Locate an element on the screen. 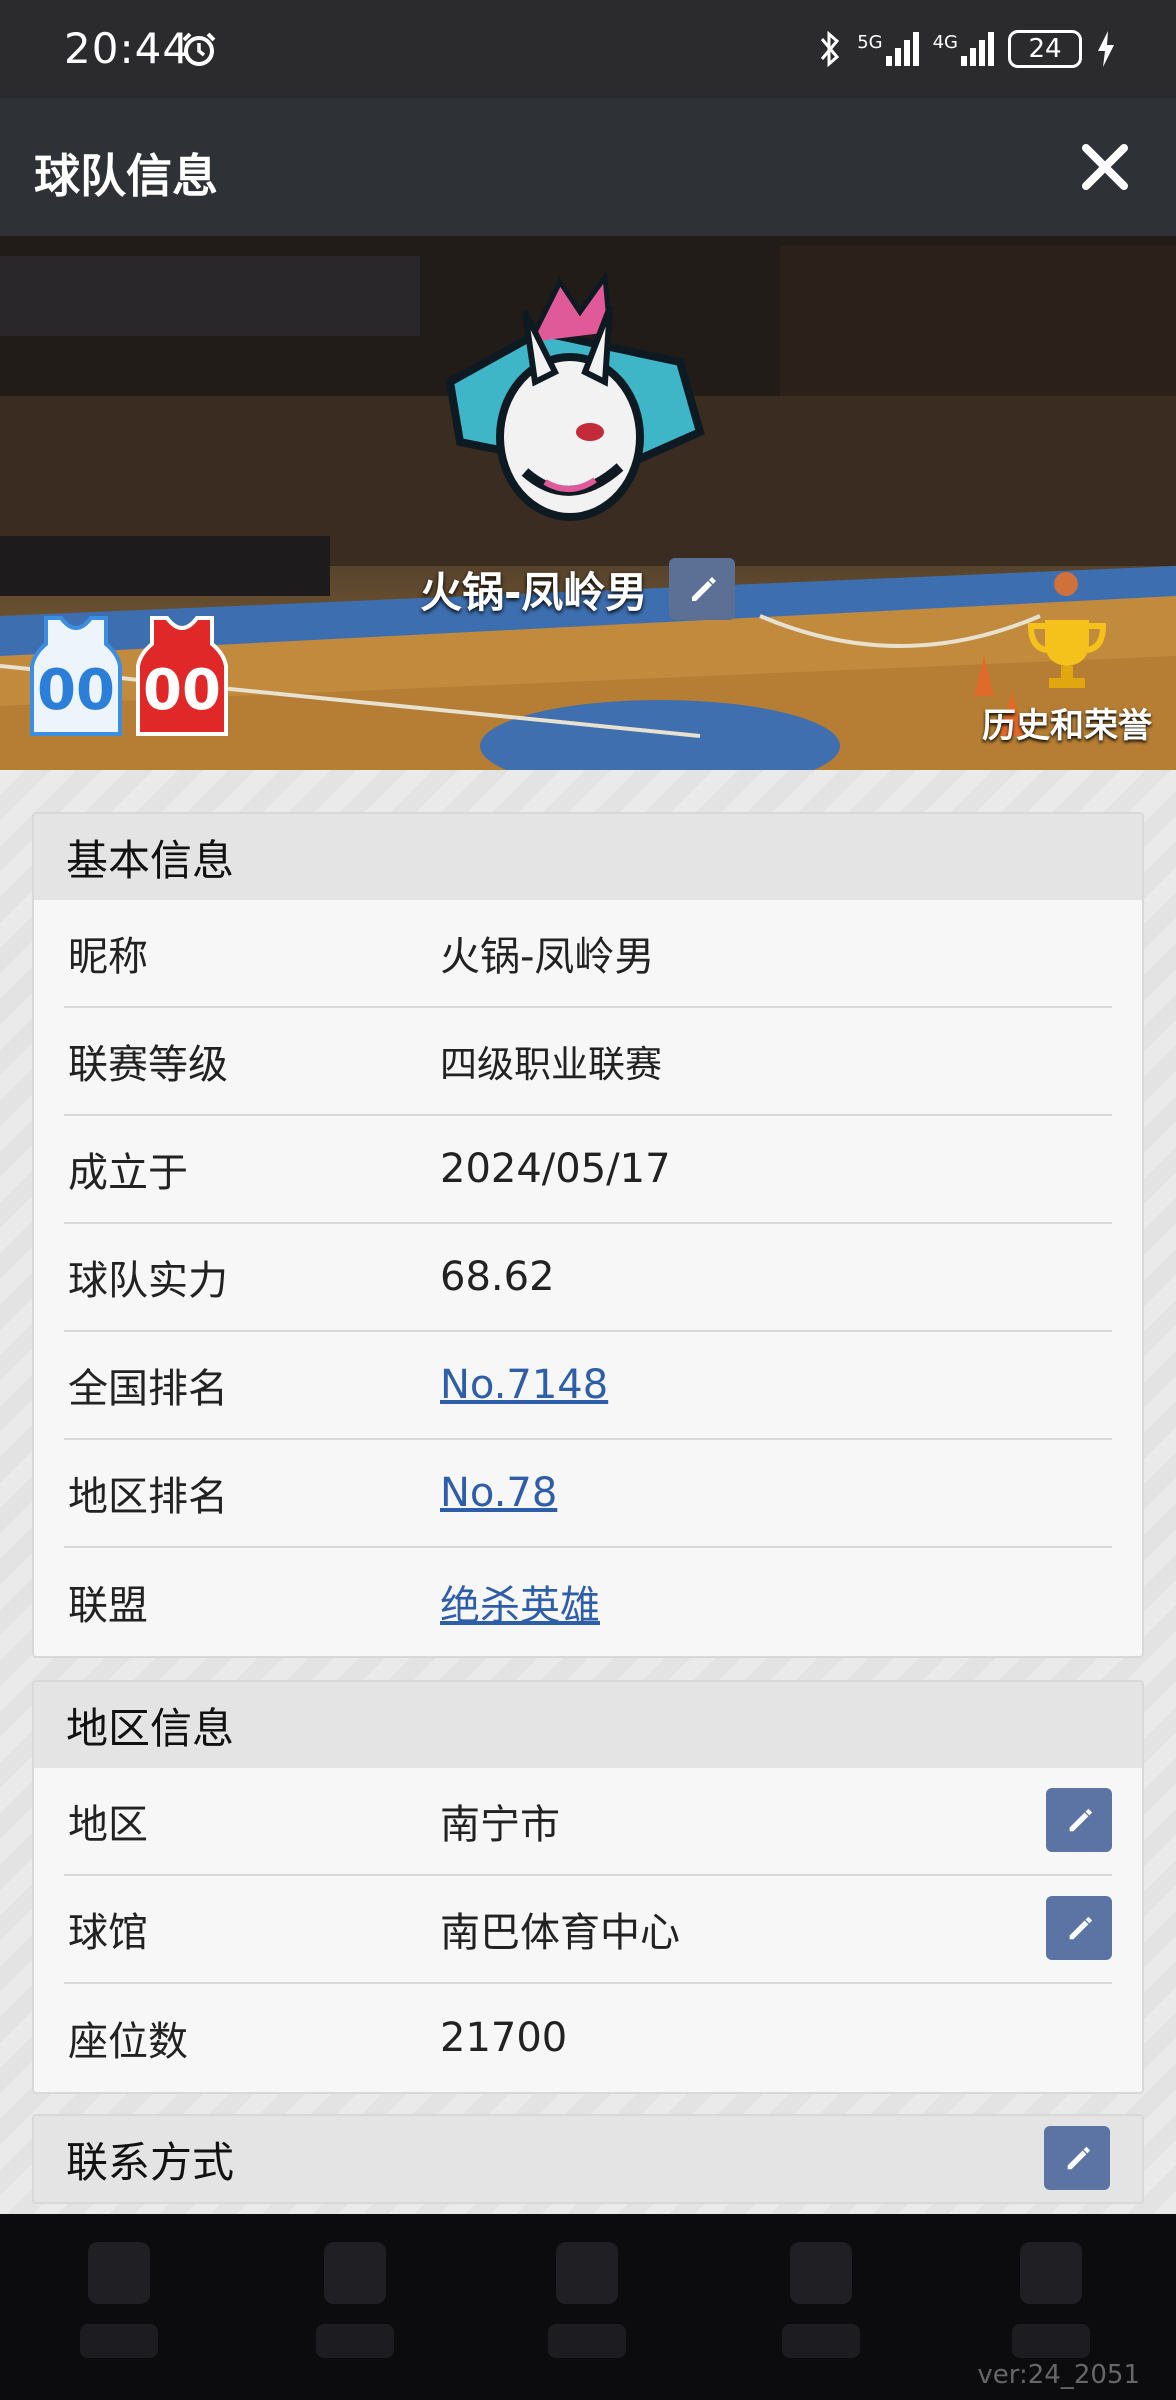 Image resolution: width=1176 pixels, height=2400 pixels. battery-indicator: 24 is located at coordinates (1045, 49).